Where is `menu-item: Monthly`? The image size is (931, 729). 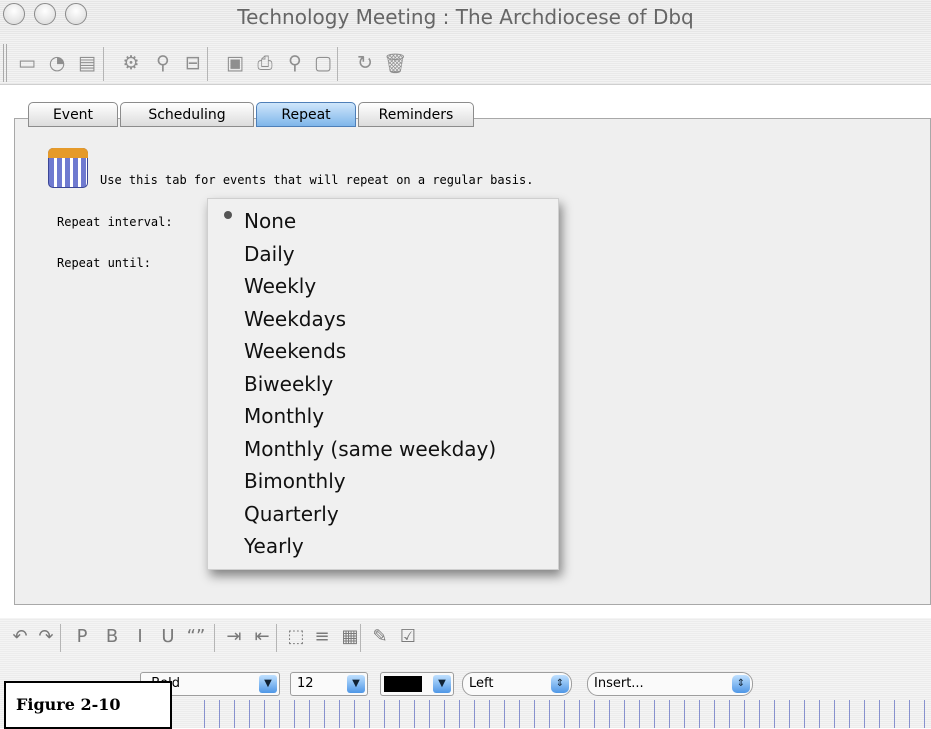
menu-item: Monthly is located at coordinates (284, 416).